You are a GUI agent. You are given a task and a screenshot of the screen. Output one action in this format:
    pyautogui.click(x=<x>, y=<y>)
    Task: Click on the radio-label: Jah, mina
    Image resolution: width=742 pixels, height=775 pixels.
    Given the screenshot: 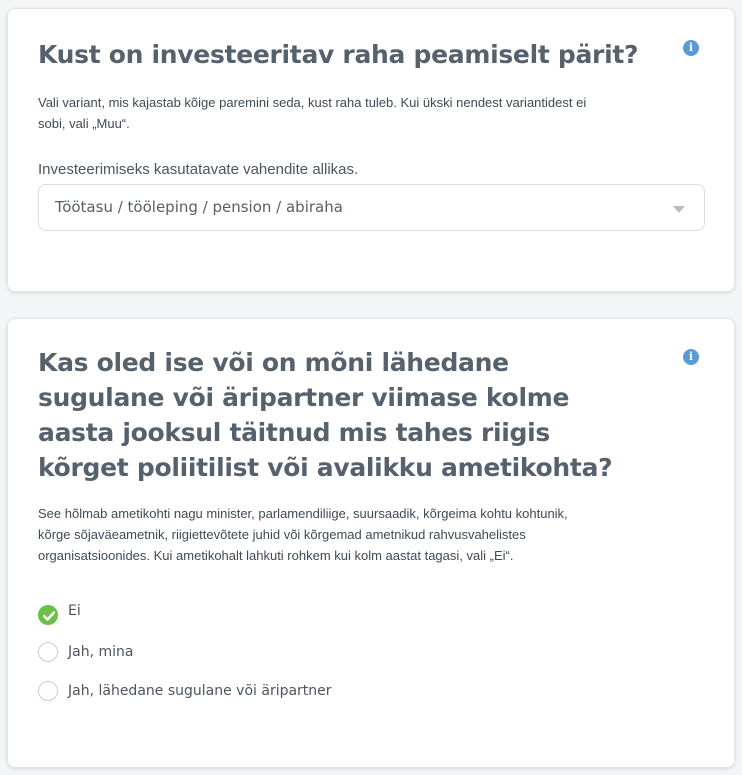 What is the action you would take?
    pyautogui.click(x=101, y=652)
    